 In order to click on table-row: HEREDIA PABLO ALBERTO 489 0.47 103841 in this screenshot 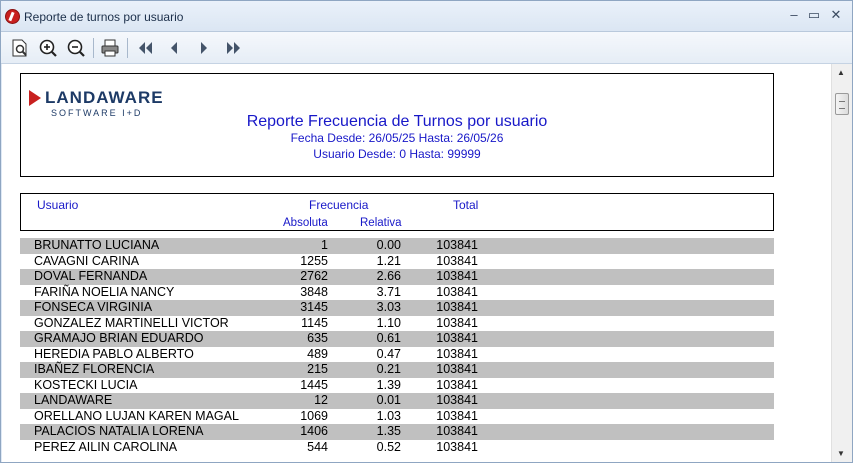, I will do `click(397, 355)`.